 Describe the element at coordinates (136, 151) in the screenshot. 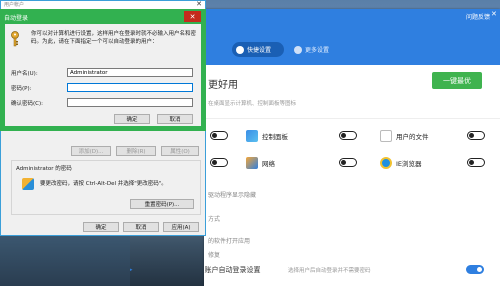

I see `remove-button: 删除(R)` at that location.